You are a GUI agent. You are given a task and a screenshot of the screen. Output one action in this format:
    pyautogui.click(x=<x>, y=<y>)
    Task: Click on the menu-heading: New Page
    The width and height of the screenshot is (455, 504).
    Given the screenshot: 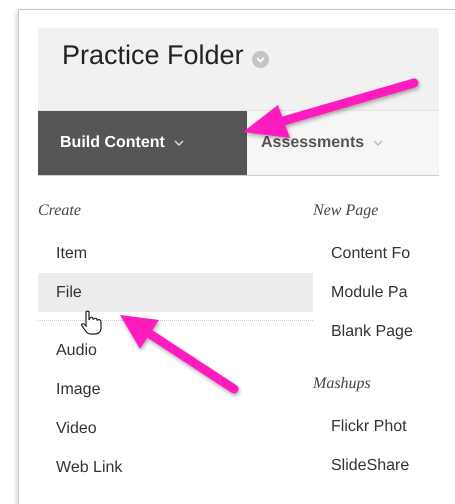 What is the action you would take?
    pyautogui.click(x=346, y=211)
    